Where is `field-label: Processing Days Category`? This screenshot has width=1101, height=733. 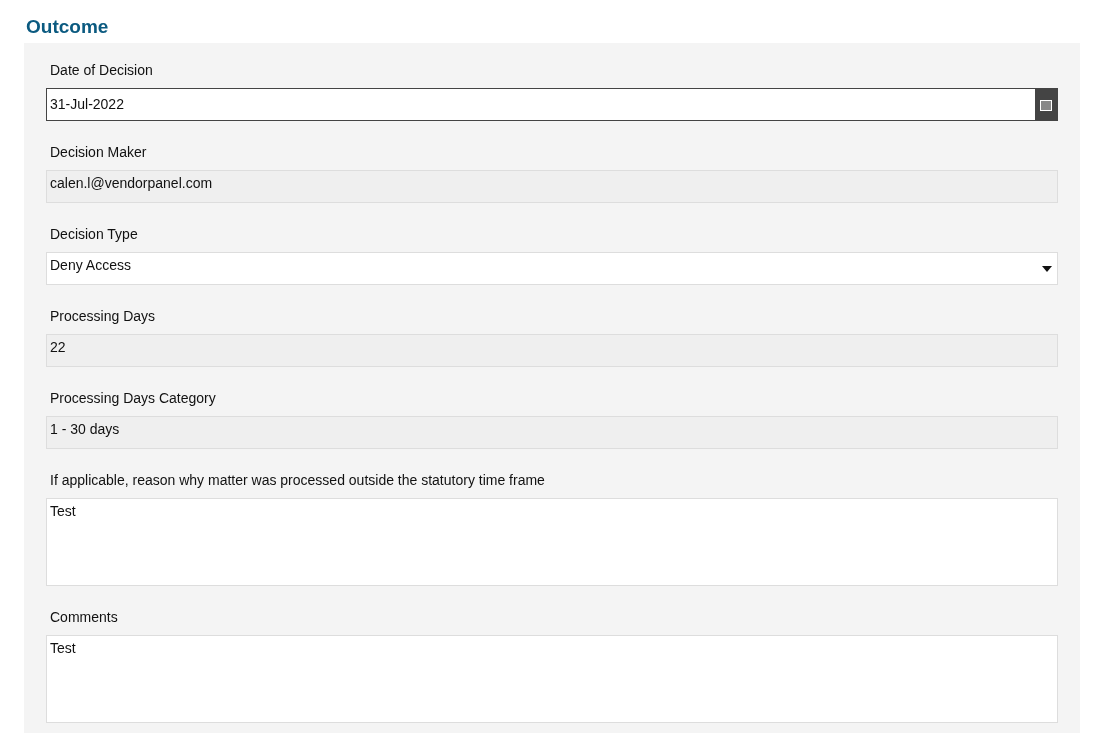
field-label: Processing Days Category is located at coordinates (132, 398).